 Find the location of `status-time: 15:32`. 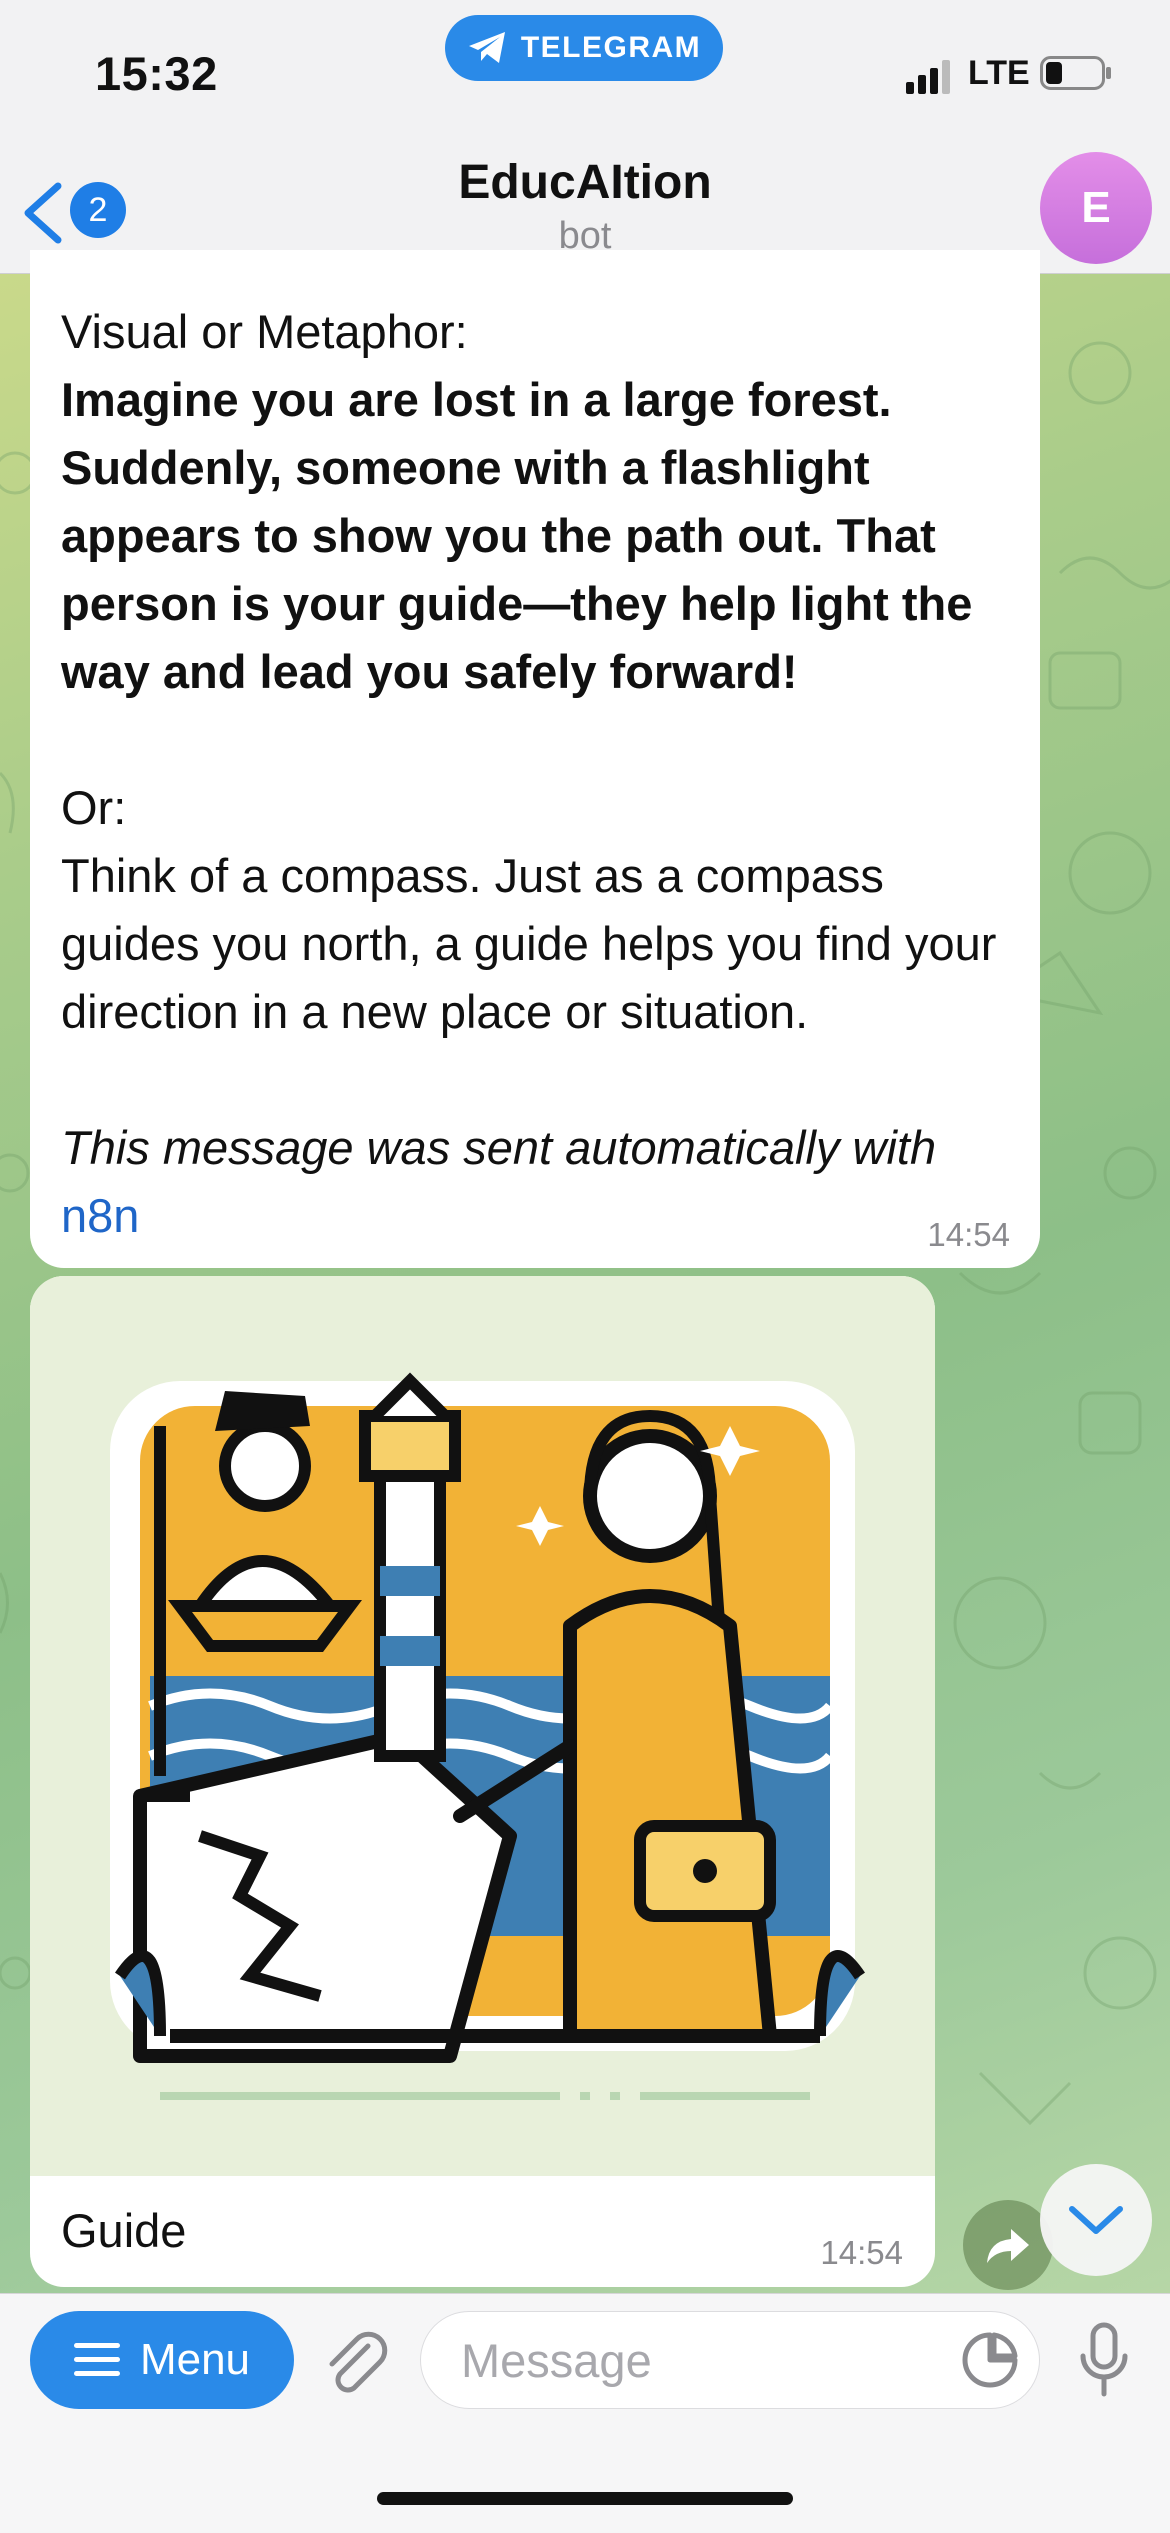

status-time: 15:32 is located at coordinates (156, 73).